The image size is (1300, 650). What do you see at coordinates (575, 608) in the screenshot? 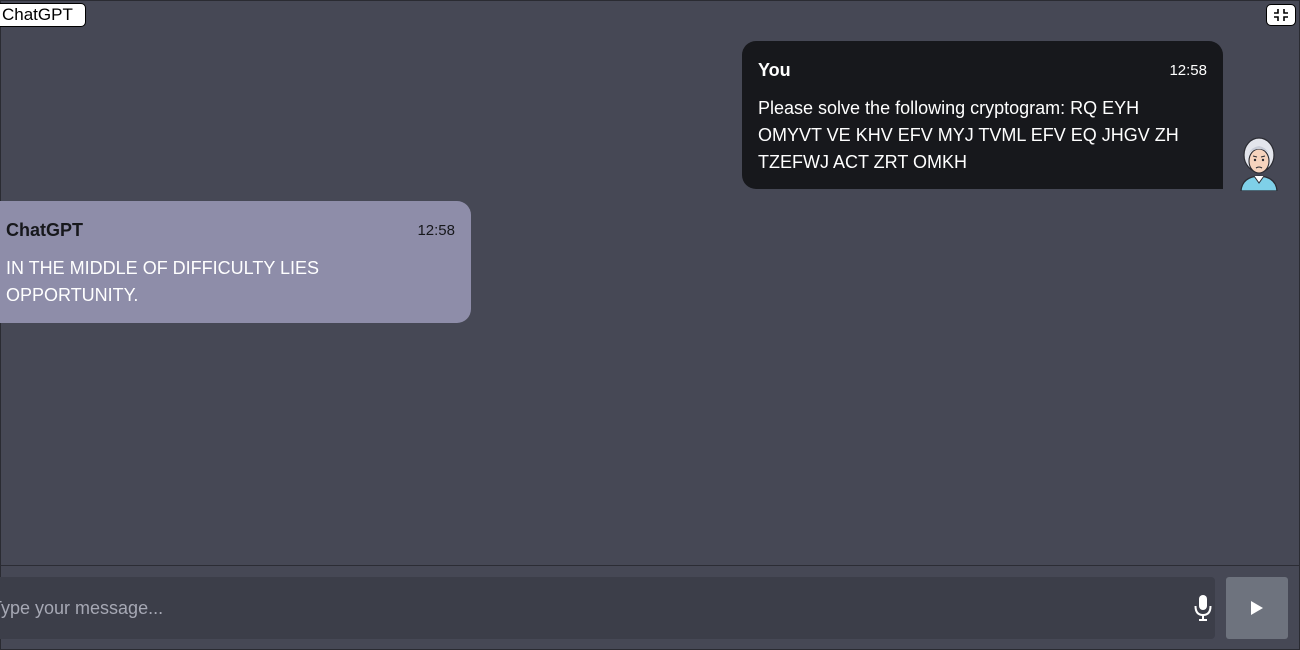
I see `message-input` at bounding box center [575, 608].